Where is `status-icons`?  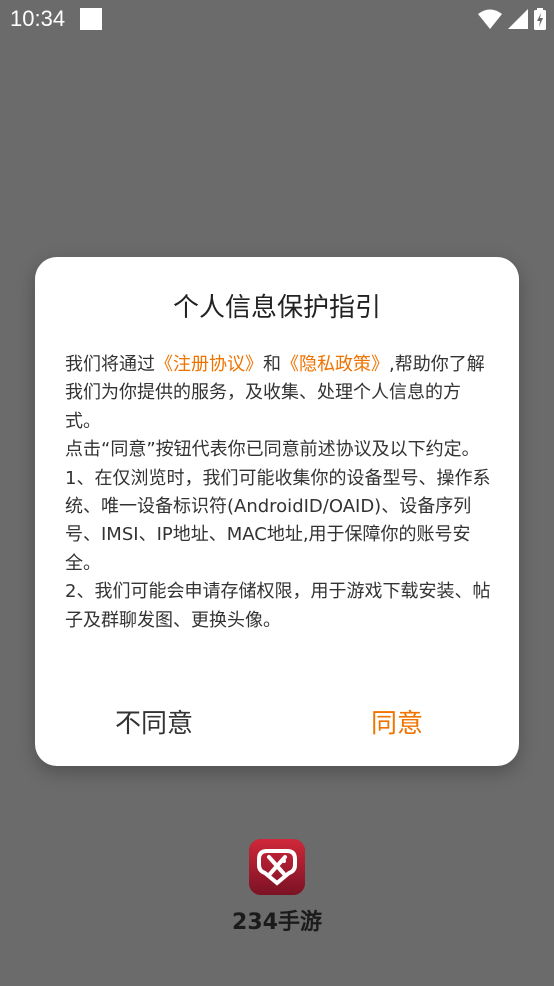 status-icons is located at coordinates (512, 19).